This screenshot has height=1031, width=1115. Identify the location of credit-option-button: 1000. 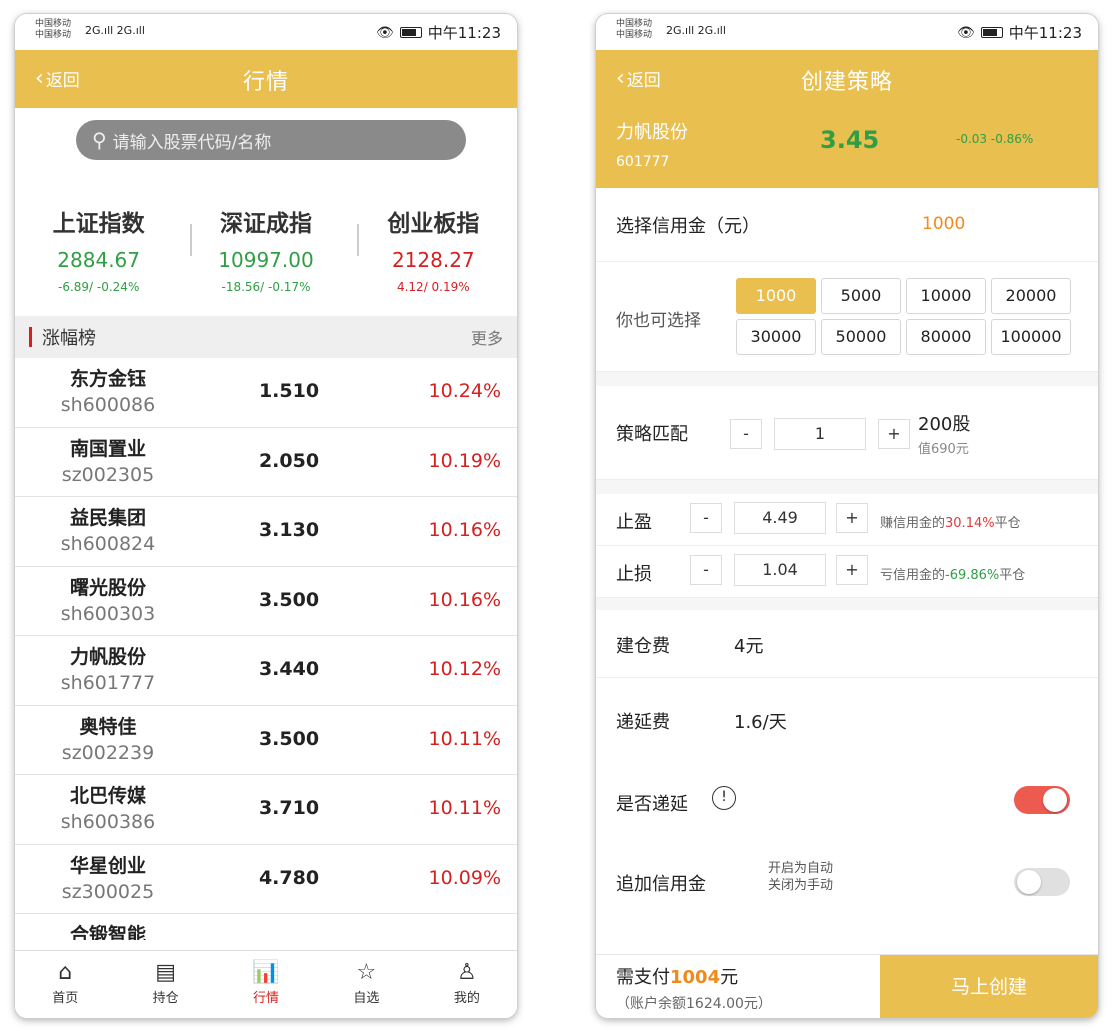
(776, 296).